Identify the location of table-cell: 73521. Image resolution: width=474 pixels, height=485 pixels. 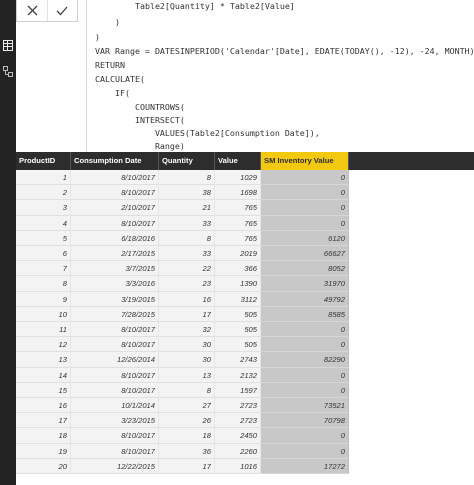
(305, 406).